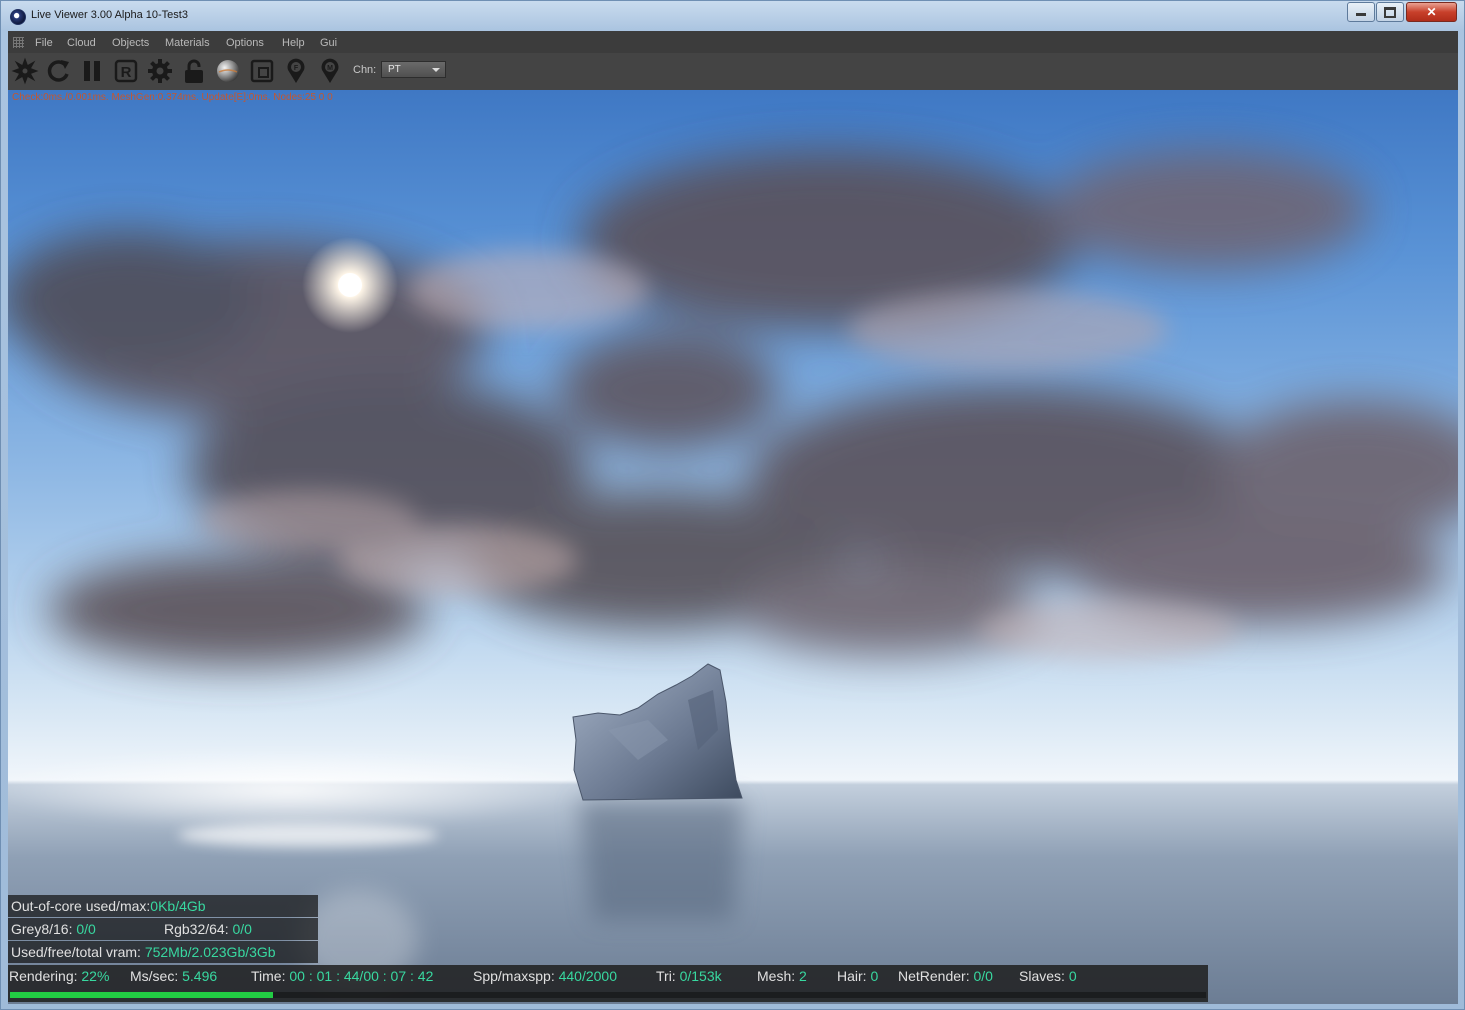  I want to click on grey-value: 0/0, so click(86, 929).